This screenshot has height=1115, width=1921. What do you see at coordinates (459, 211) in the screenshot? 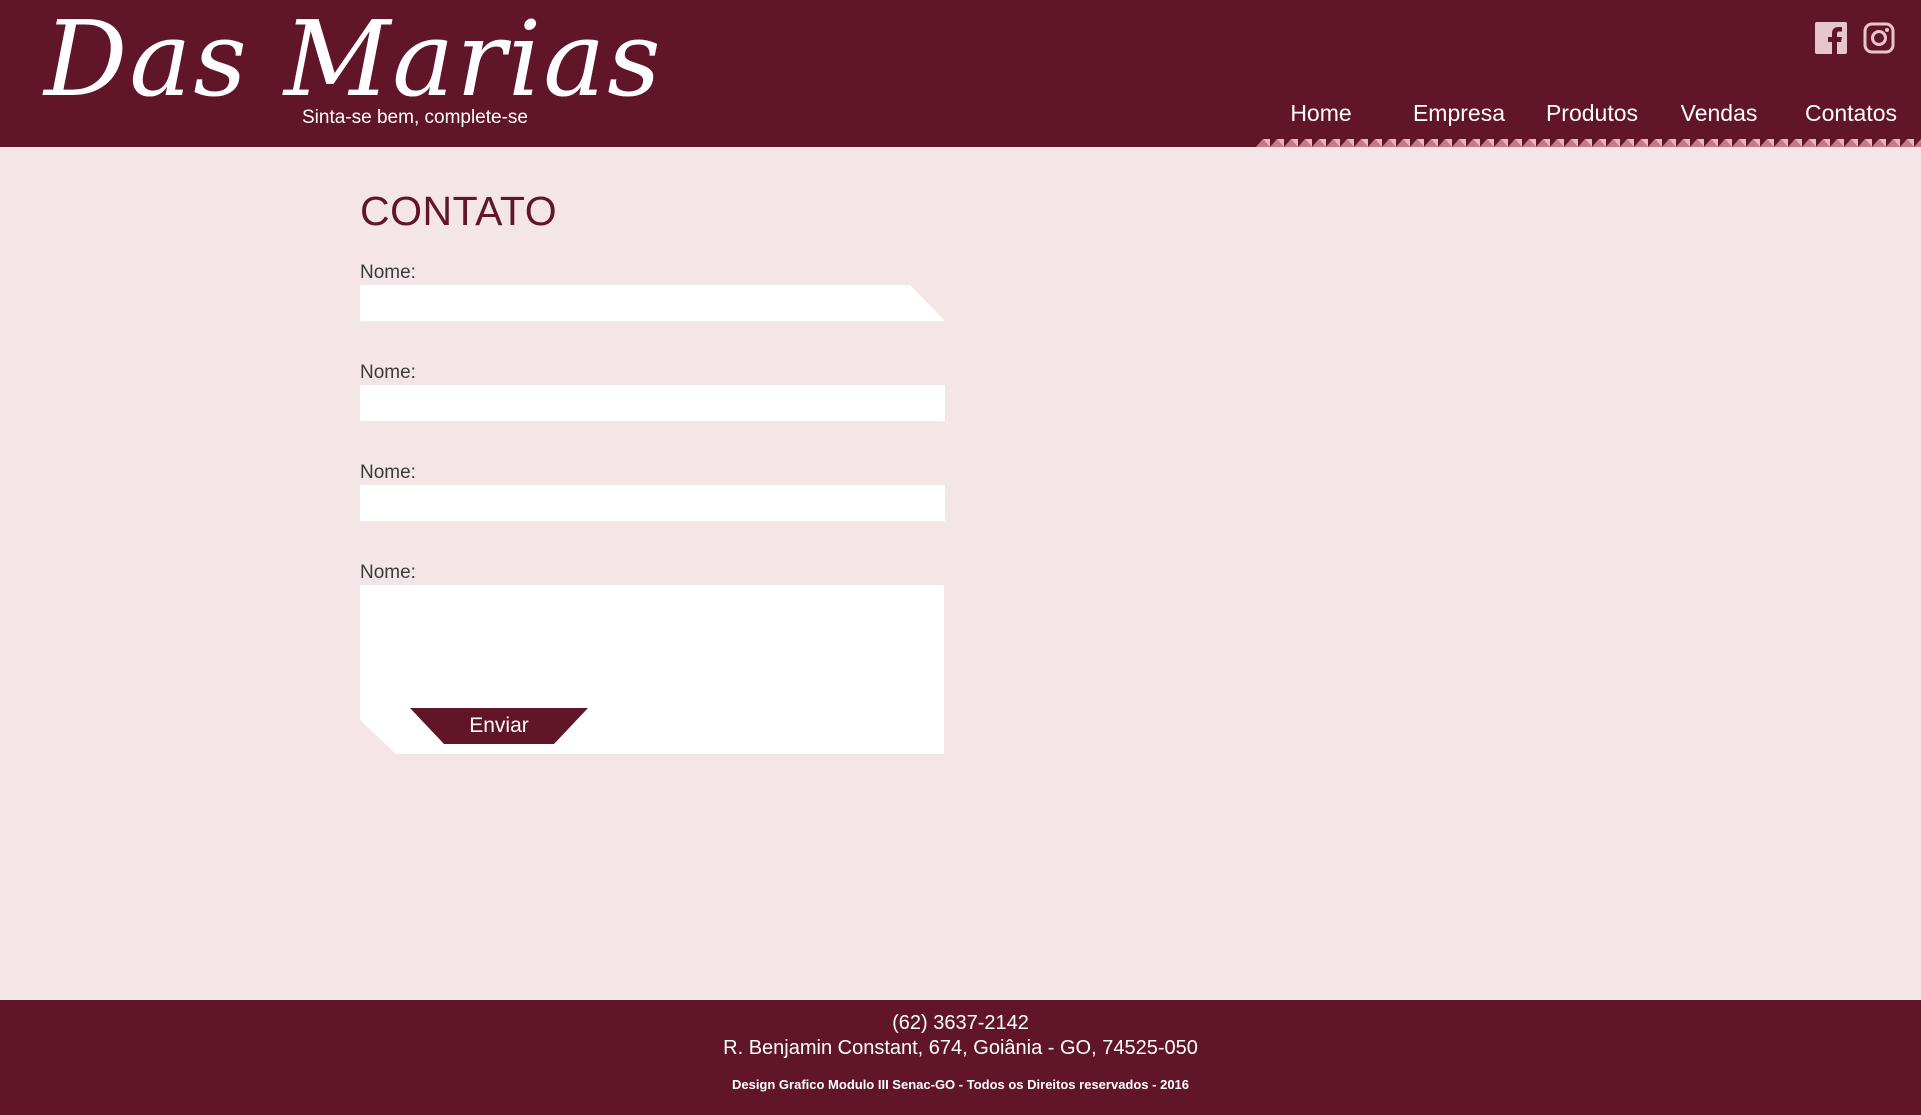
I see `page-title: CONTATO` at bounding box center [459, 211].